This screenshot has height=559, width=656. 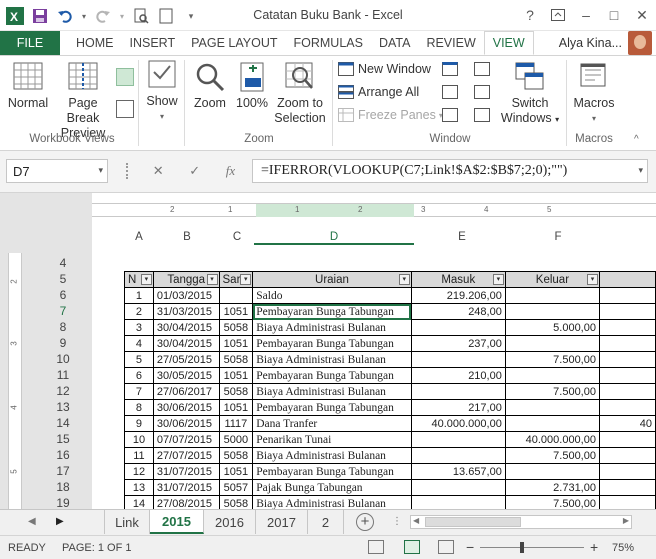 I want to click on tab-file: FILE, so click(x=30, y=43).